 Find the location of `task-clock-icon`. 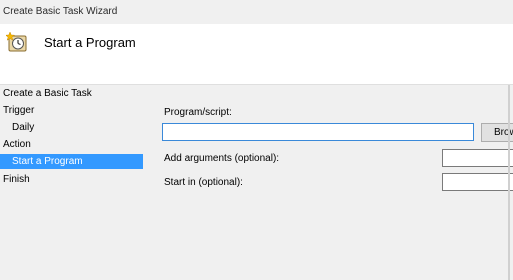

task-clock-icon is located at coordinates (16, 42).